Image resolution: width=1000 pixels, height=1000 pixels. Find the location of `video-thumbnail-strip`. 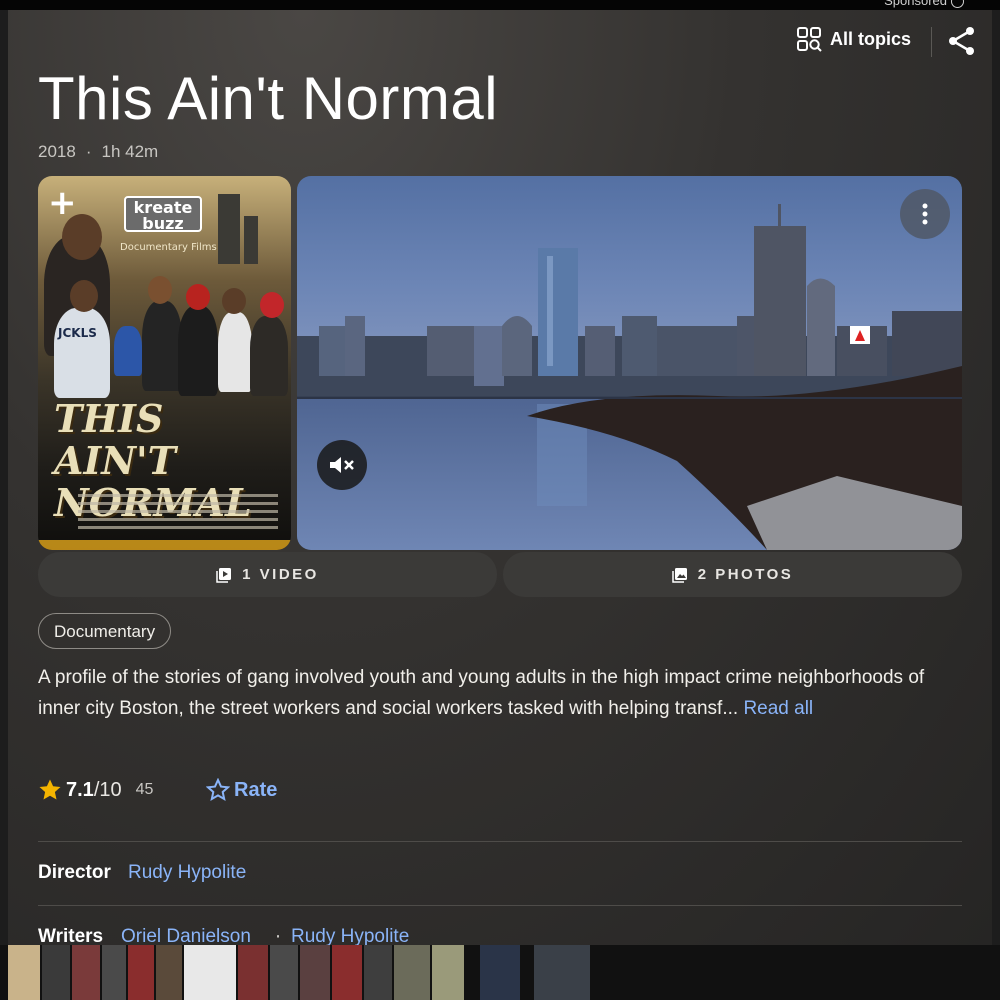

video-thumbnail-strip is located at coordinates (500, 972).